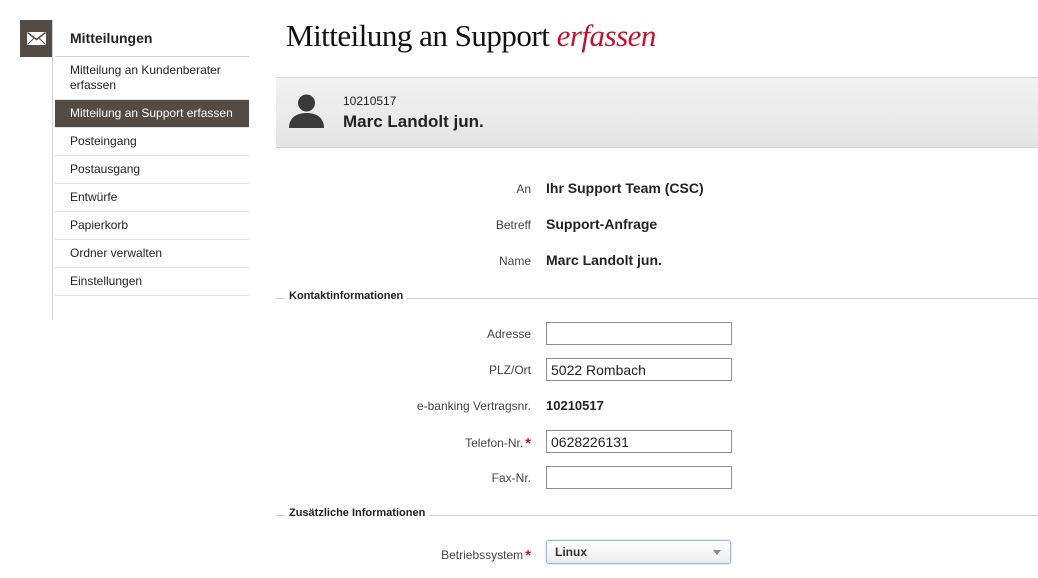 The image size is (1038, 578). Describe the element at coordinates (606, 35) in the screenshot. I see `page-title-accent: erfassen` at that location.